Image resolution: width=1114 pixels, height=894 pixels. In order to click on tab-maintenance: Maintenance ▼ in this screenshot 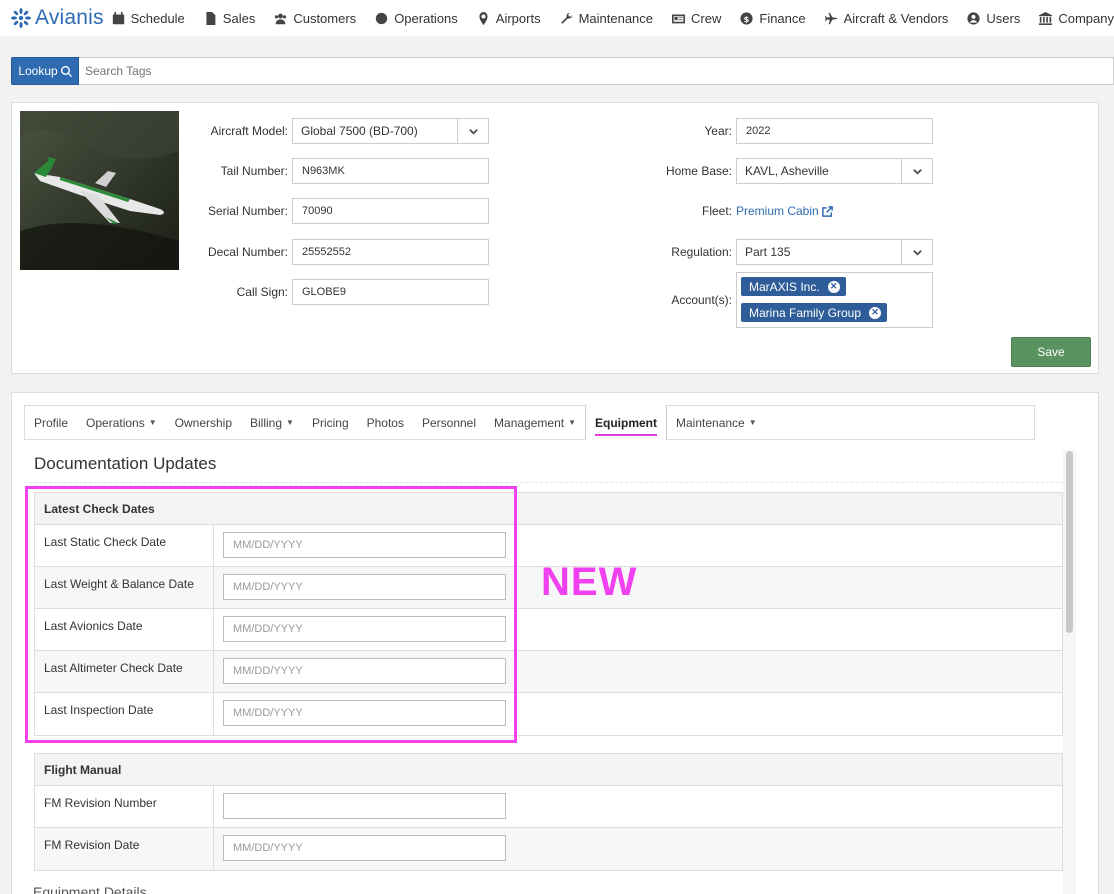, I will do `click(716, 423)`.